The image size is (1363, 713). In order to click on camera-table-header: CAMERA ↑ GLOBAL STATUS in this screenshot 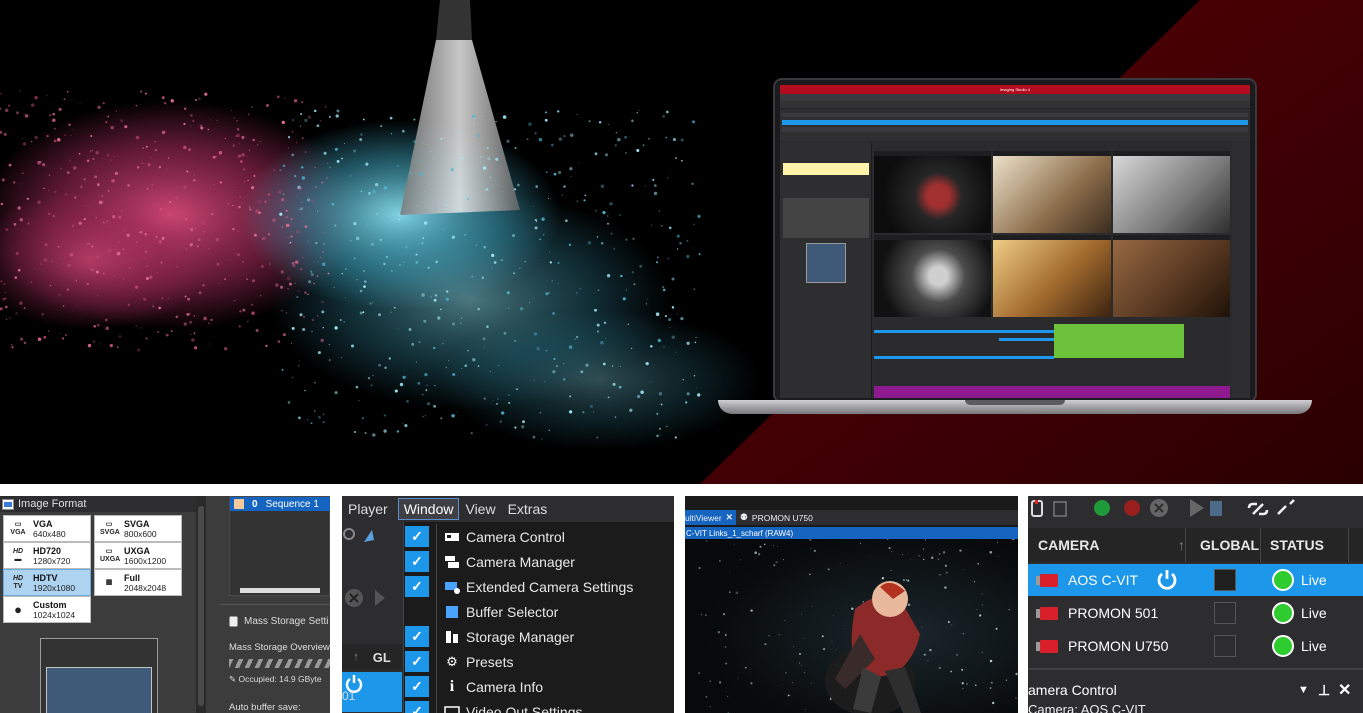, I will do `click(1195, 545)`.